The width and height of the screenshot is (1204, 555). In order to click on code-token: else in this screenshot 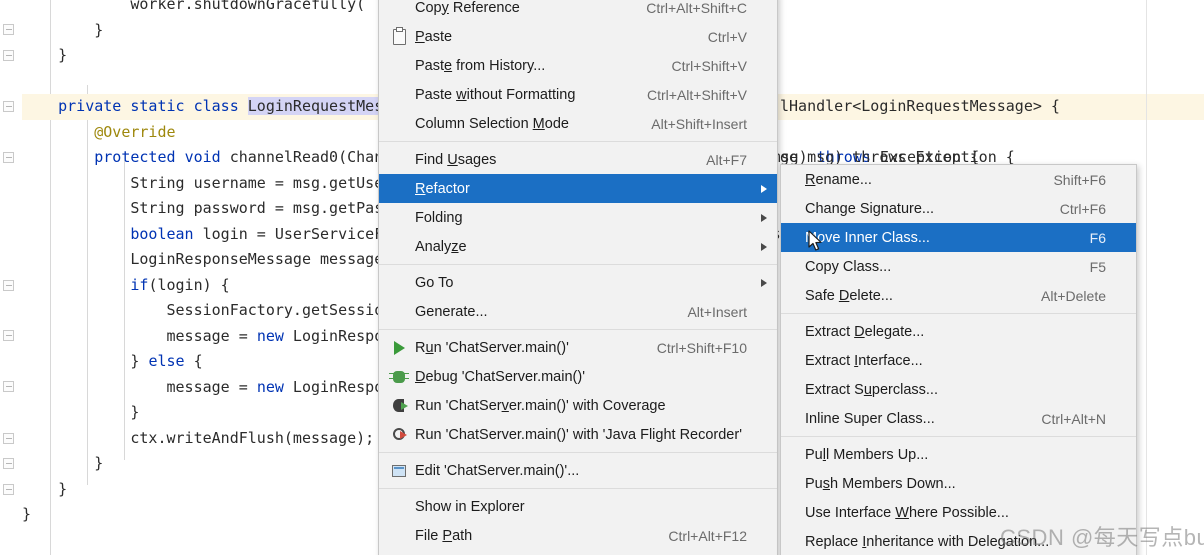, I will do `click(166, 361)`.